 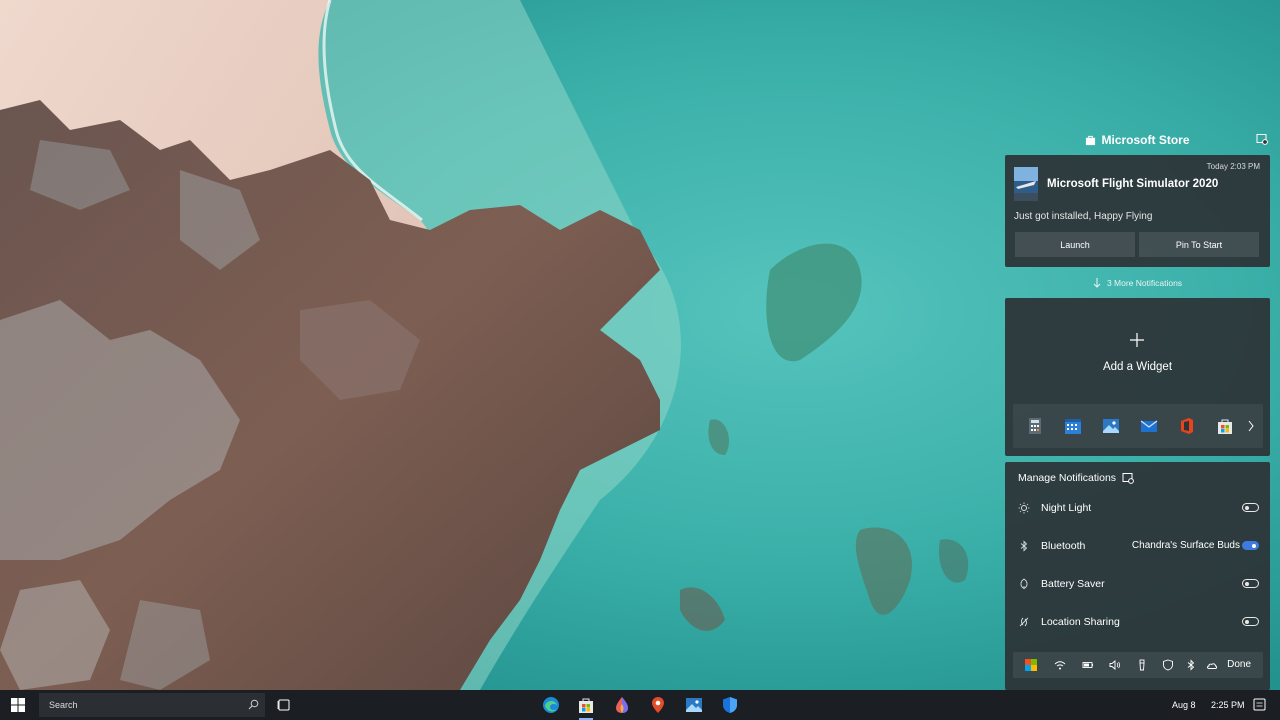 What do you see at coordinates (1251, 426) in the screenshot?
I see `chevron-right-icon` at bounding box center [1251, 426].